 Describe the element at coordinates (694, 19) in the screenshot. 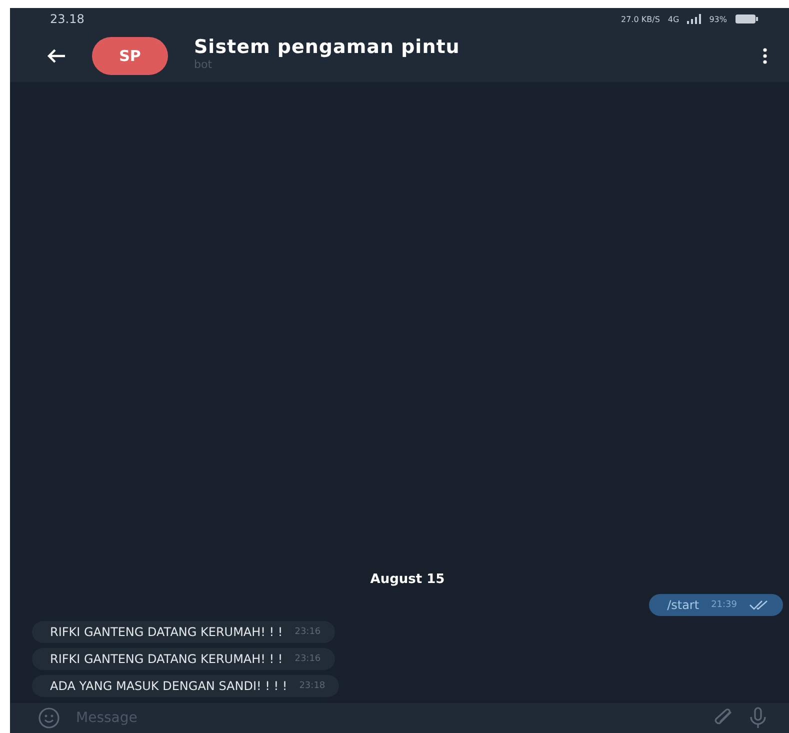

I see `signal-icon` at that location.